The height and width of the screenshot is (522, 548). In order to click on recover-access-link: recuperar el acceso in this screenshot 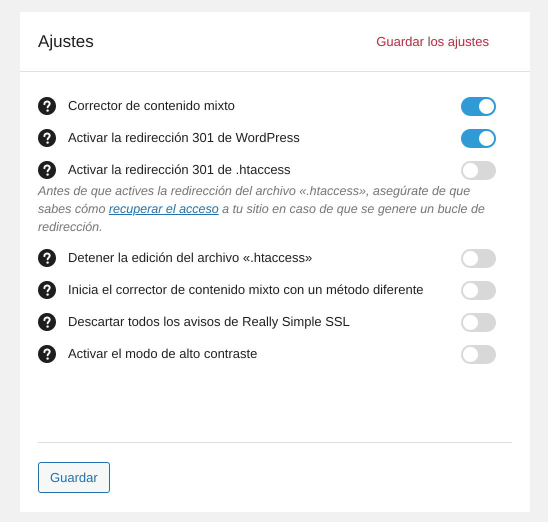, I will do `click(163, 209)`.